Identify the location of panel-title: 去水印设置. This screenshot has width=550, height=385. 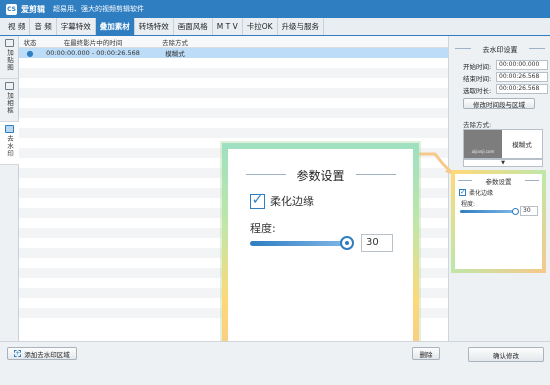
(500, 50).